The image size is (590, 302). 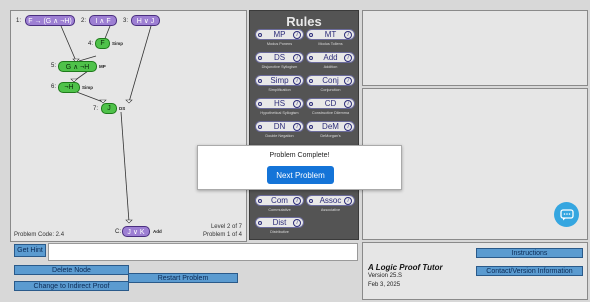 I want to click on problem-indicator: Problem 1 of 4, so click(x=222, y=235).